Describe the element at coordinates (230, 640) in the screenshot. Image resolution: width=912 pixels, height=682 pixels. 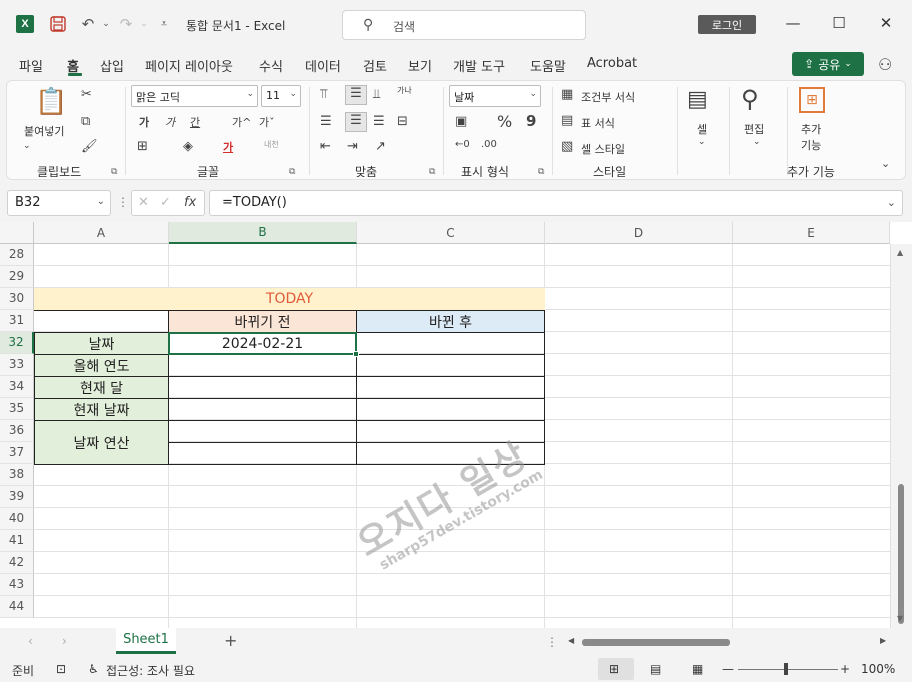
I see `add-sheet-button: +` at that location.